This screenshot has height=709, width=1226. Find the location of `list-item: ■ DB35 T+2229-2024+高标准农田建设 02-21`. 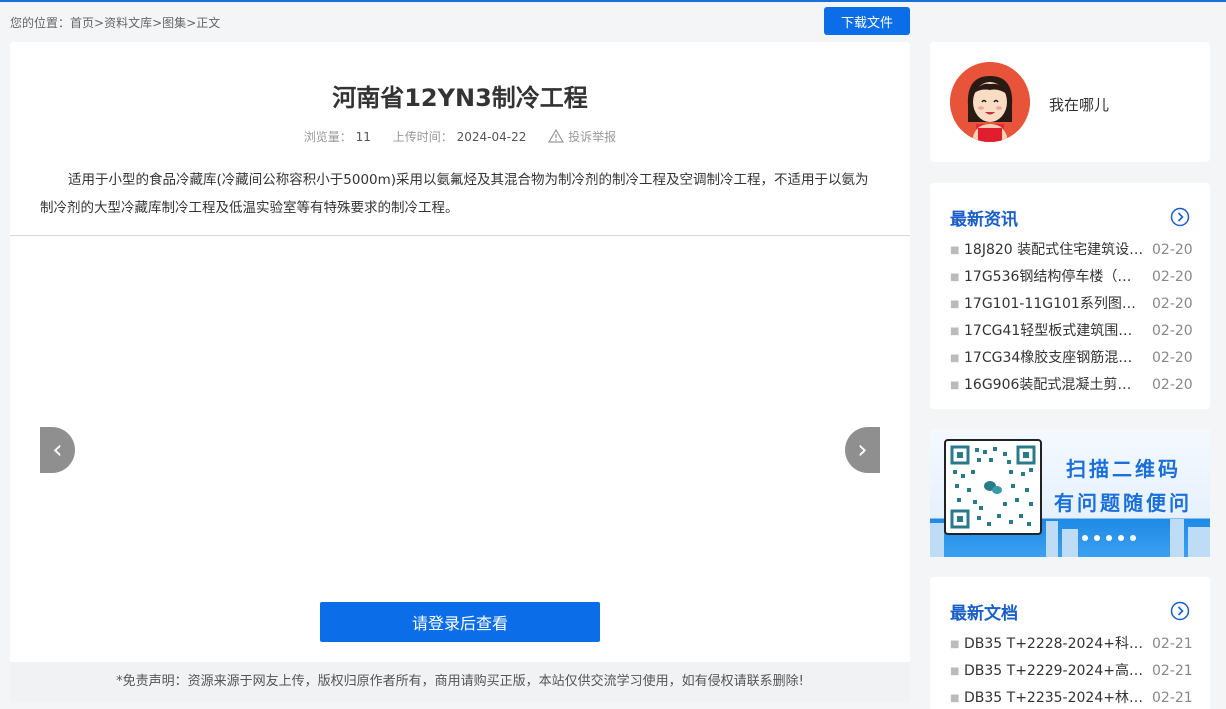

list-item: ■ DB35 T+2229-2024+高标准农田建设 02-21 is located at coordinates (1076, 671).